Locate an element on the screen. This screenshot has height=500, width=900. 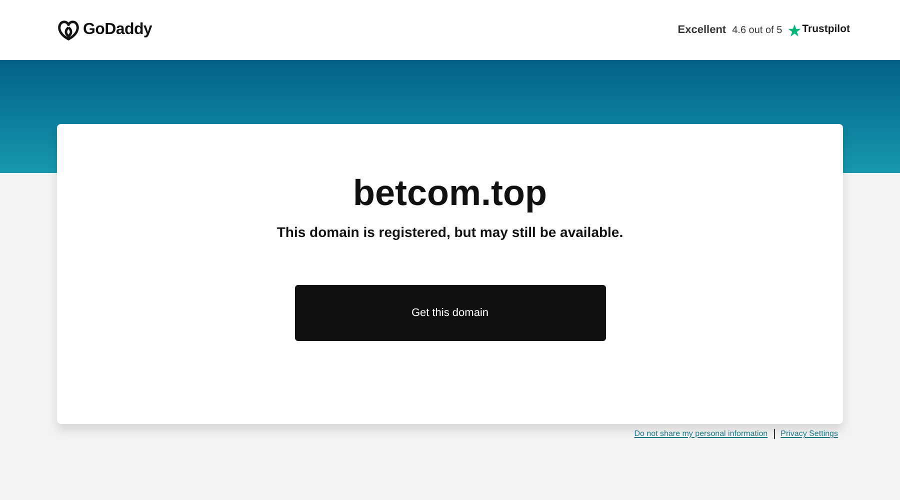
star-icon is located at coordinates (795, 30).